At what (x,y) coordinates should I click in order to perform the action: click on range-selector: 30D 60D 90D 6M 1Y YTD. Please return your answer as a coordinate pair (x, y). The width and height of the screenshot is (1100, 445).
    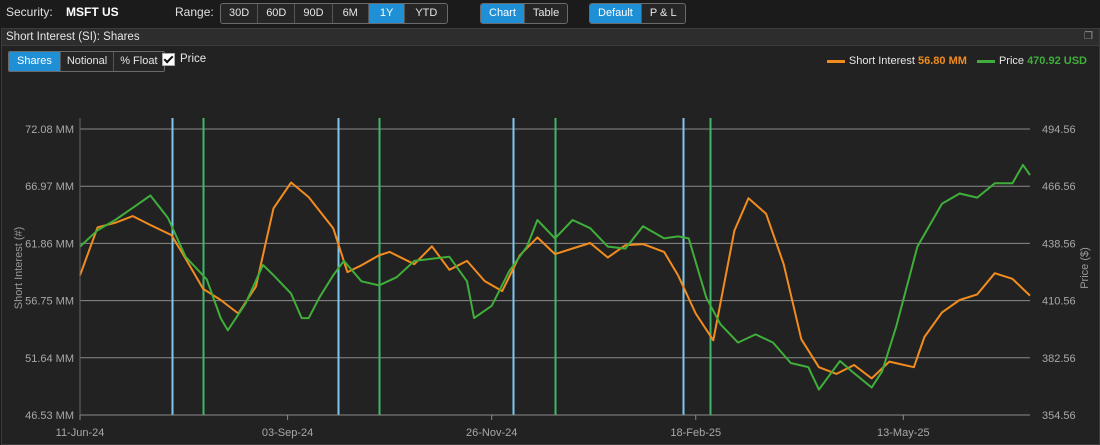
    Looking at the image, I should click on (334, 13).